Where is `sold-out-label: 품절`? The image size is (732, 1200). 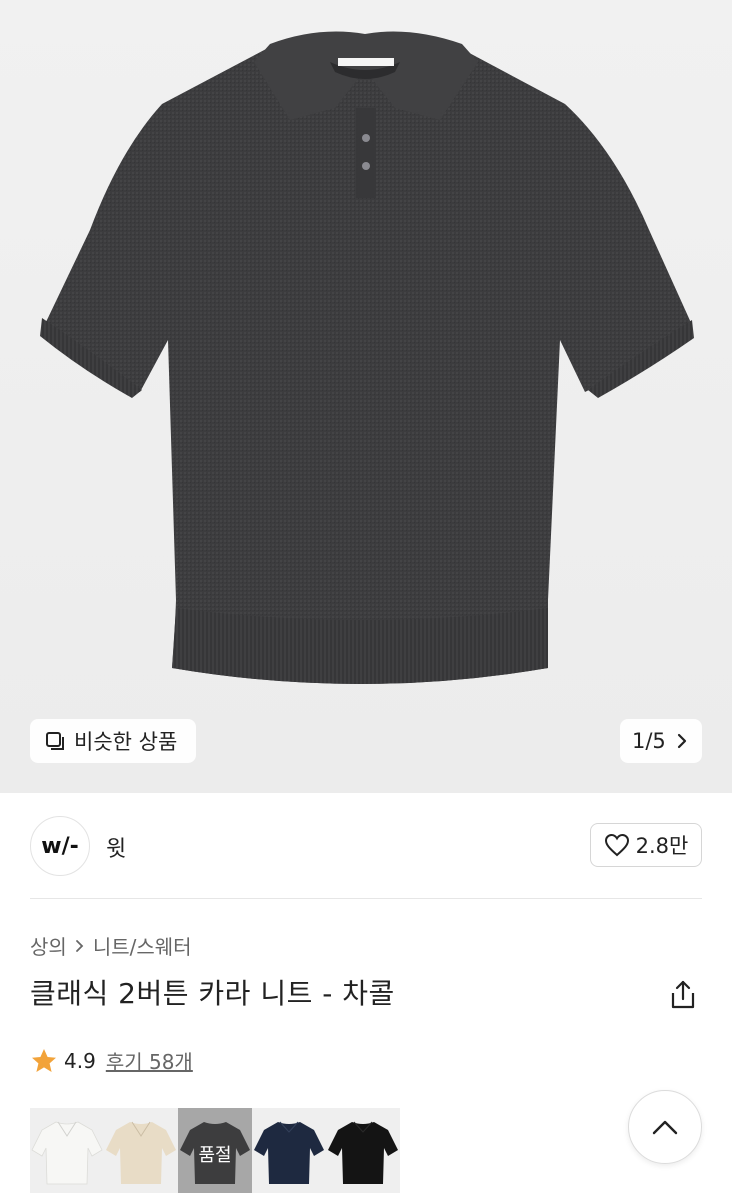
sold-out-label: 품절 is located at coordinates (215, 1155).